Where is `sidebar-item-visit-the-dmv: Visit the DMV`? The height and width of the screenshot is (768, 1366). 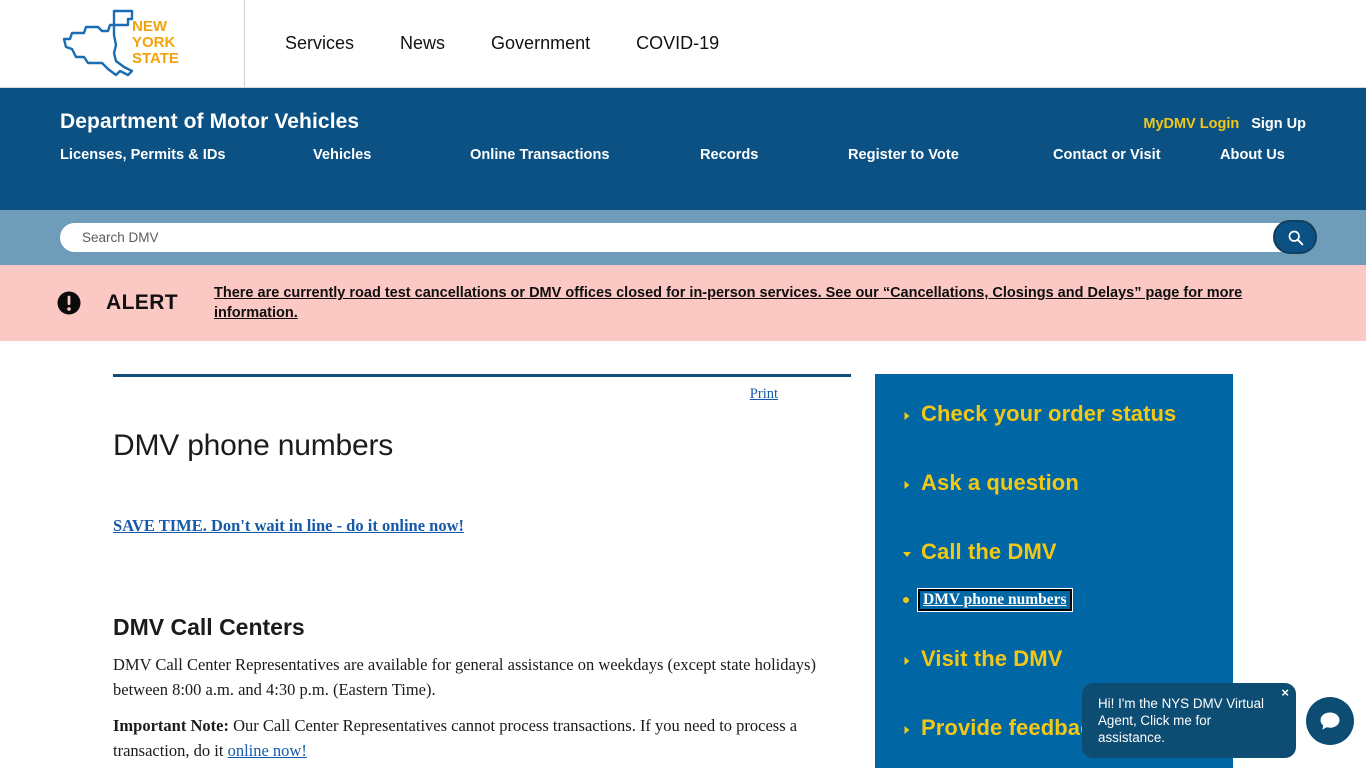
sidebar-item-visit-the-dmv: Visit the DMV is located at coordinates (1054, 659).